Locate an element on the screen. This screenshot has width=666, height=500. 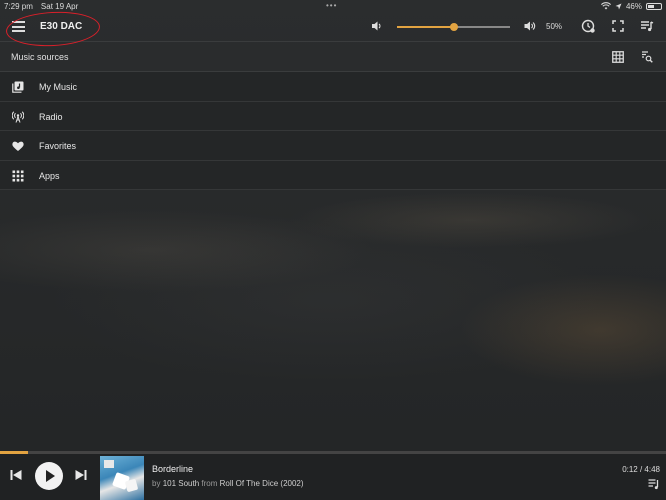
volume-slider-fill is located at coordinates (425, 27).